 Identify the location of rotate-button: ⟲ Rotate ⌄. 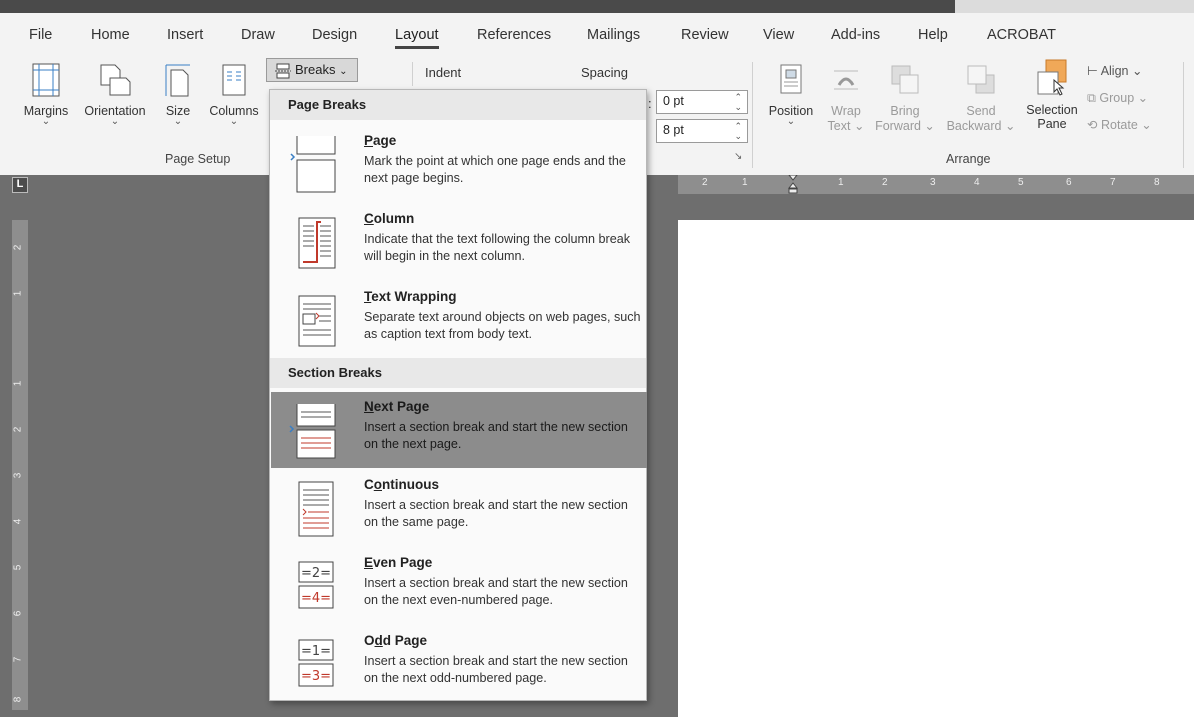
(1119, 124).